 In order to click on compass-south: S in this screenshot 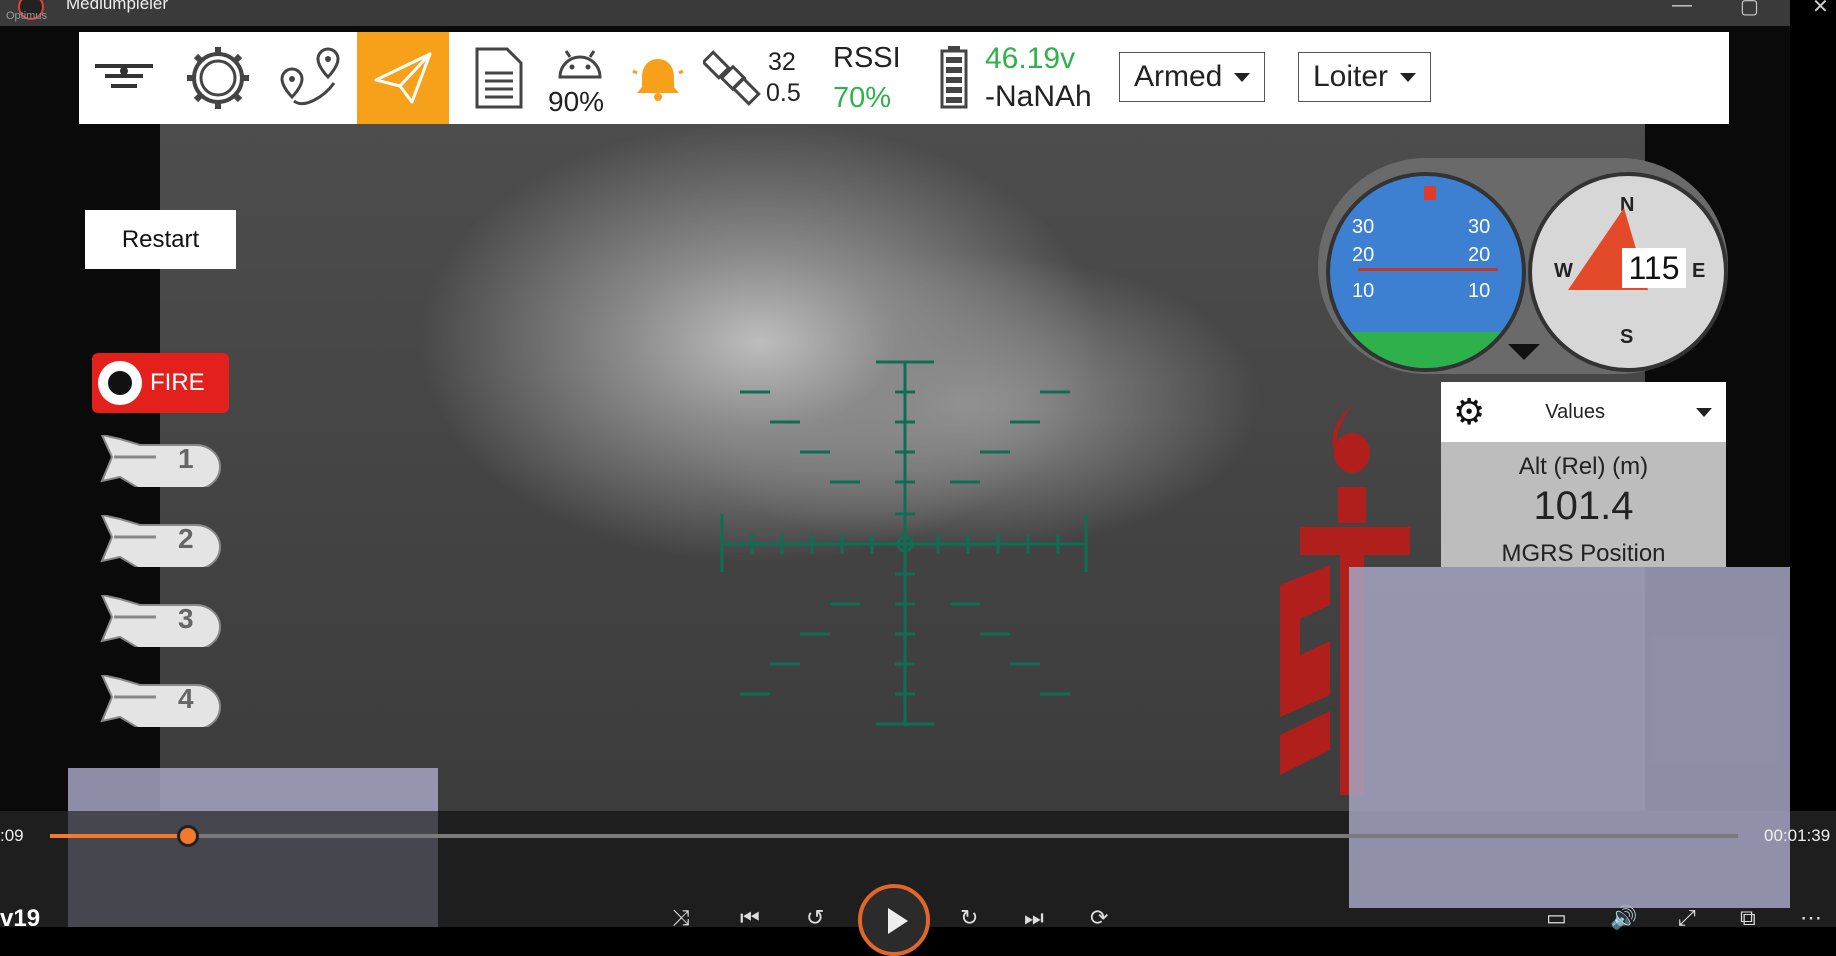, I will do `click(1627, 337)`.